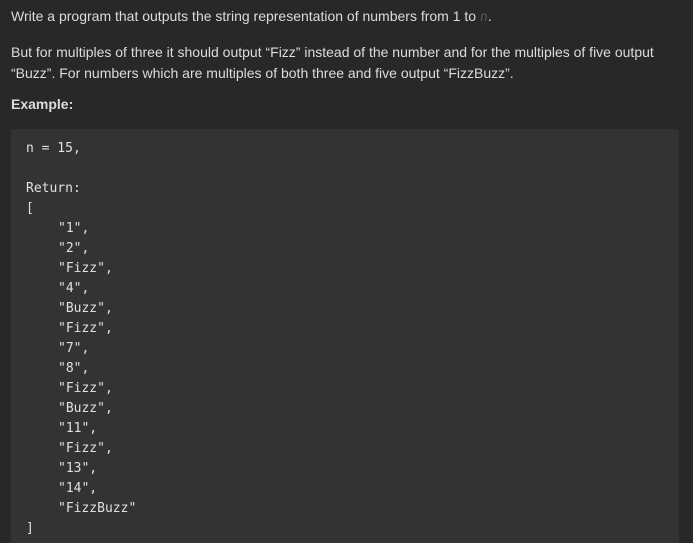 The width and height of the screenshot is (693, 543). Describe the element at coordinates (78, 468) in the screenshot. I see `list-item: "13",` at that location.